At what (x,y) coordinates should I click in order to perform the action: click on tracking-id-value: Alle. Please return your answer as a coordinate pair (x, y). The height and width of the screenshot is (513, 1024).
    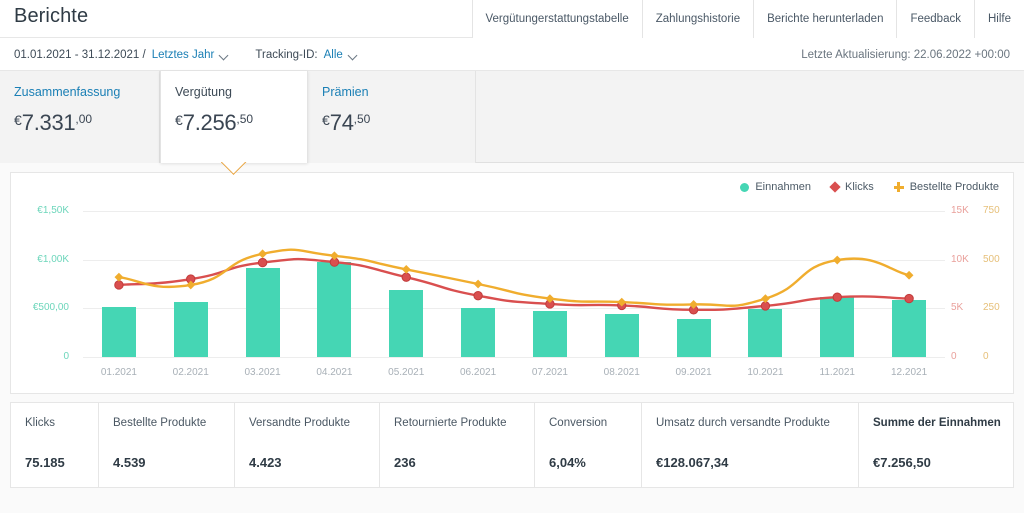
    Looking at the image, I should click on (333, 55).